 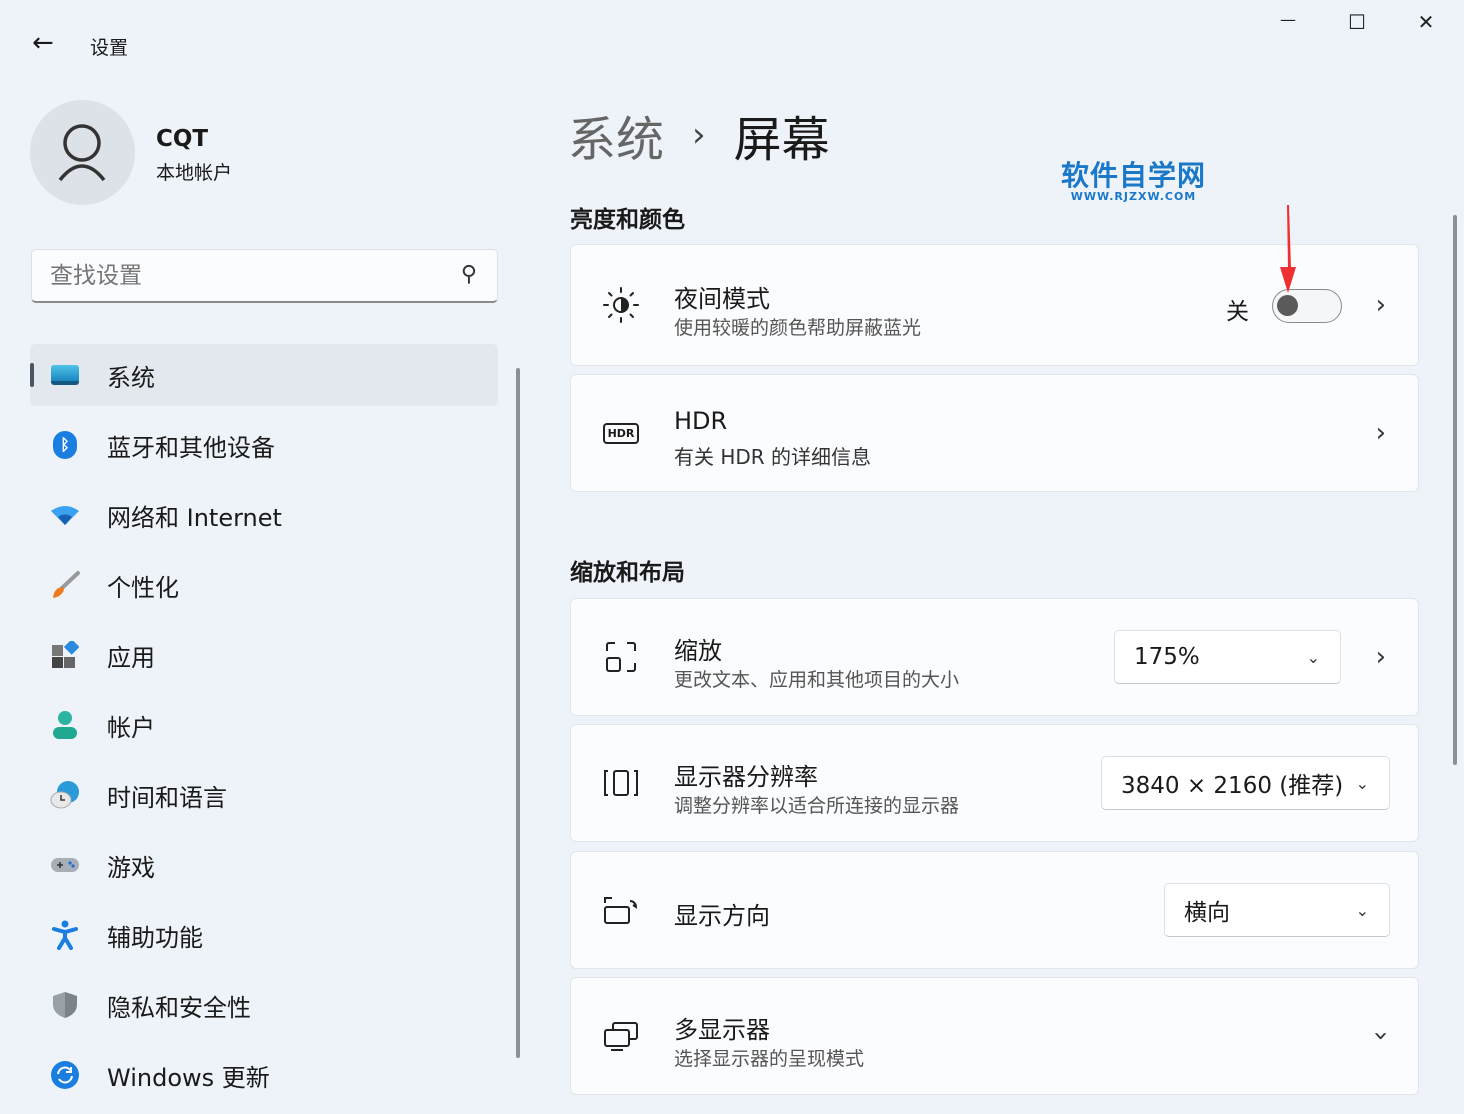 What do you see at coordinates (65, 1075) in the screenshot?
I see `update-icon` at bounding box center [65, 1075].